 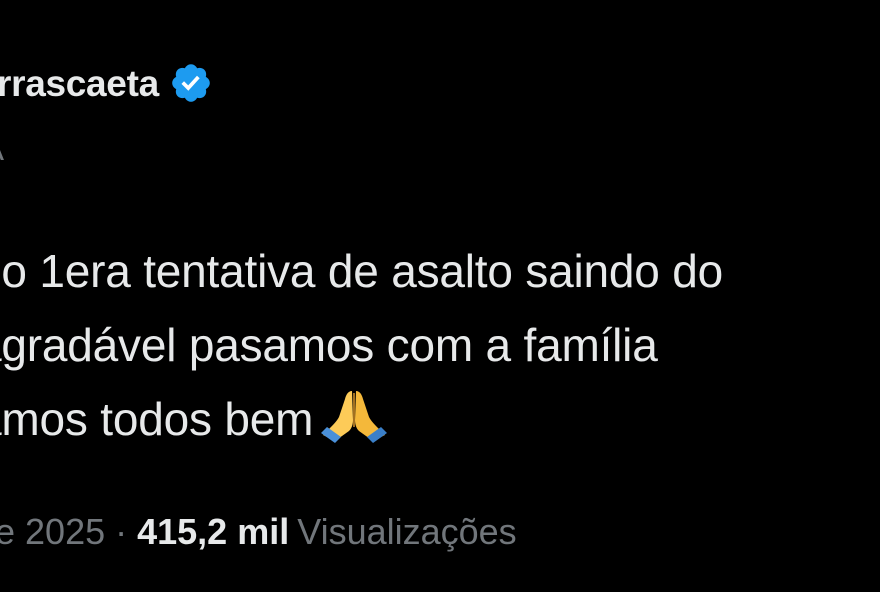 I want to click on tweet-body-line: agradável pasamos com a família, so click(x=329, y=345).